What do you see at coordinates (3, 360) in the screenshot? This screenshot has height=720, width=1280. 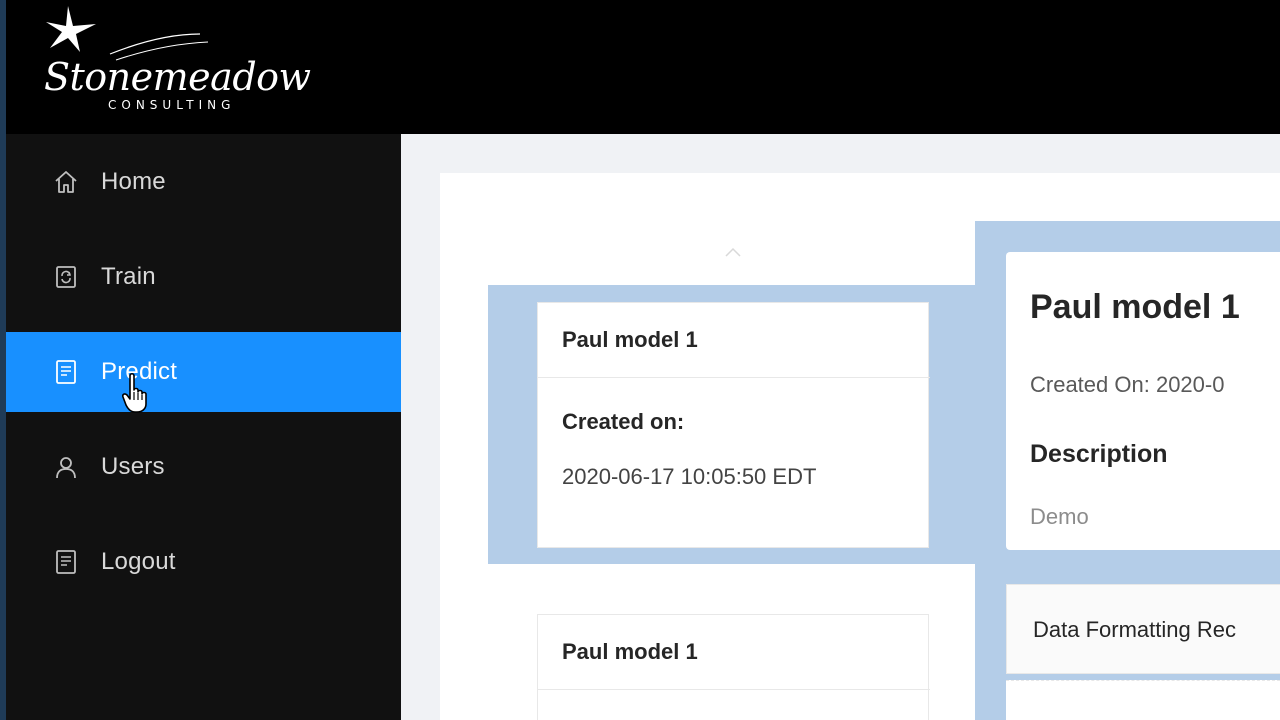 I see `desktop-edge` at bounding box center [3, 360].